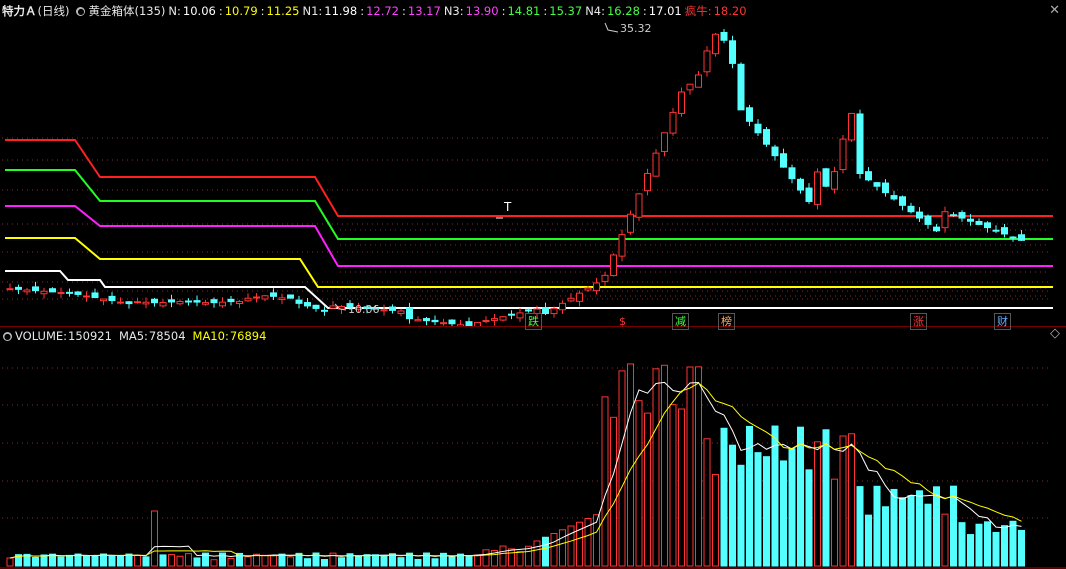  I want to click on indicator-value-label: 疯牛:, so click(698, 11).